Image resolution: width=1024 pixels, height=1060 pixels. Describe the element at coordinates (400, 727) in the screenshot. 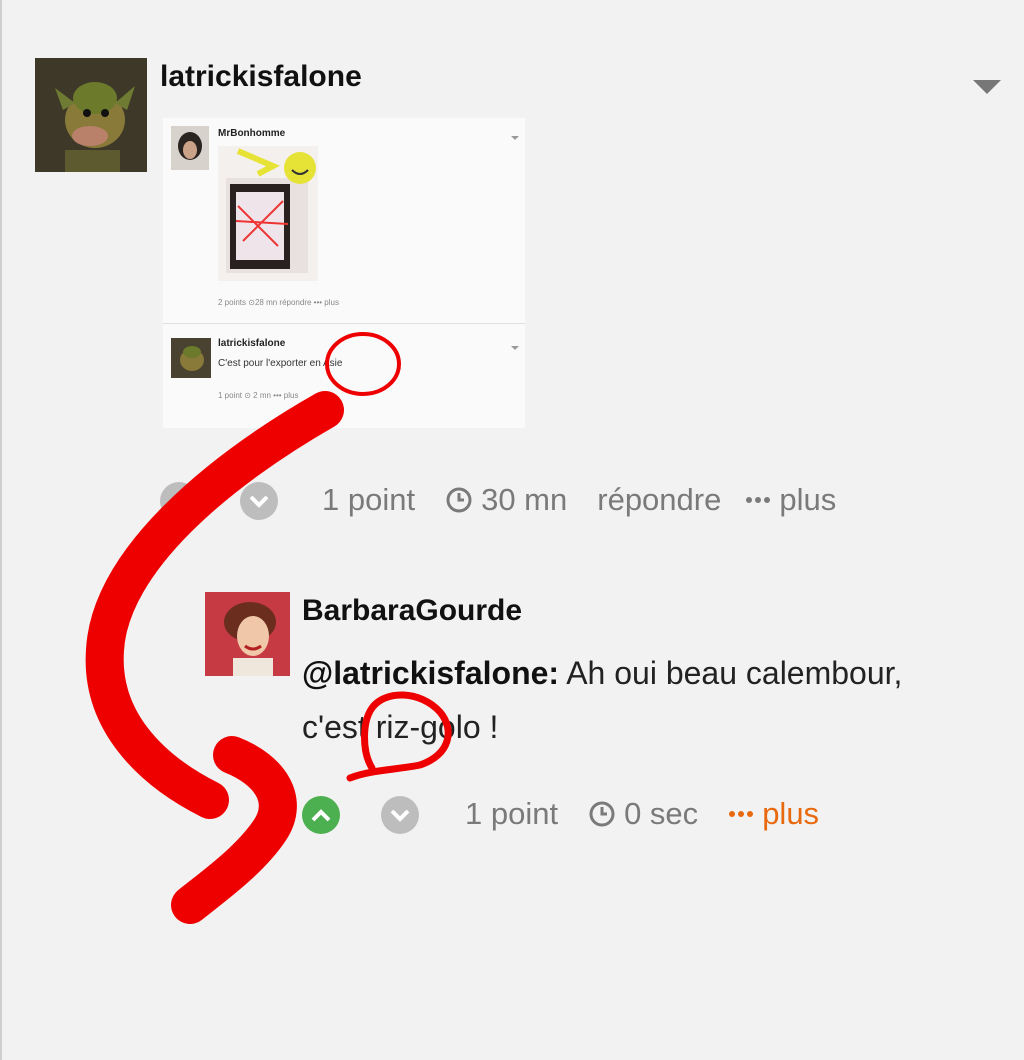

I see `comment-line-2: c'est riz-golo !` at that location.